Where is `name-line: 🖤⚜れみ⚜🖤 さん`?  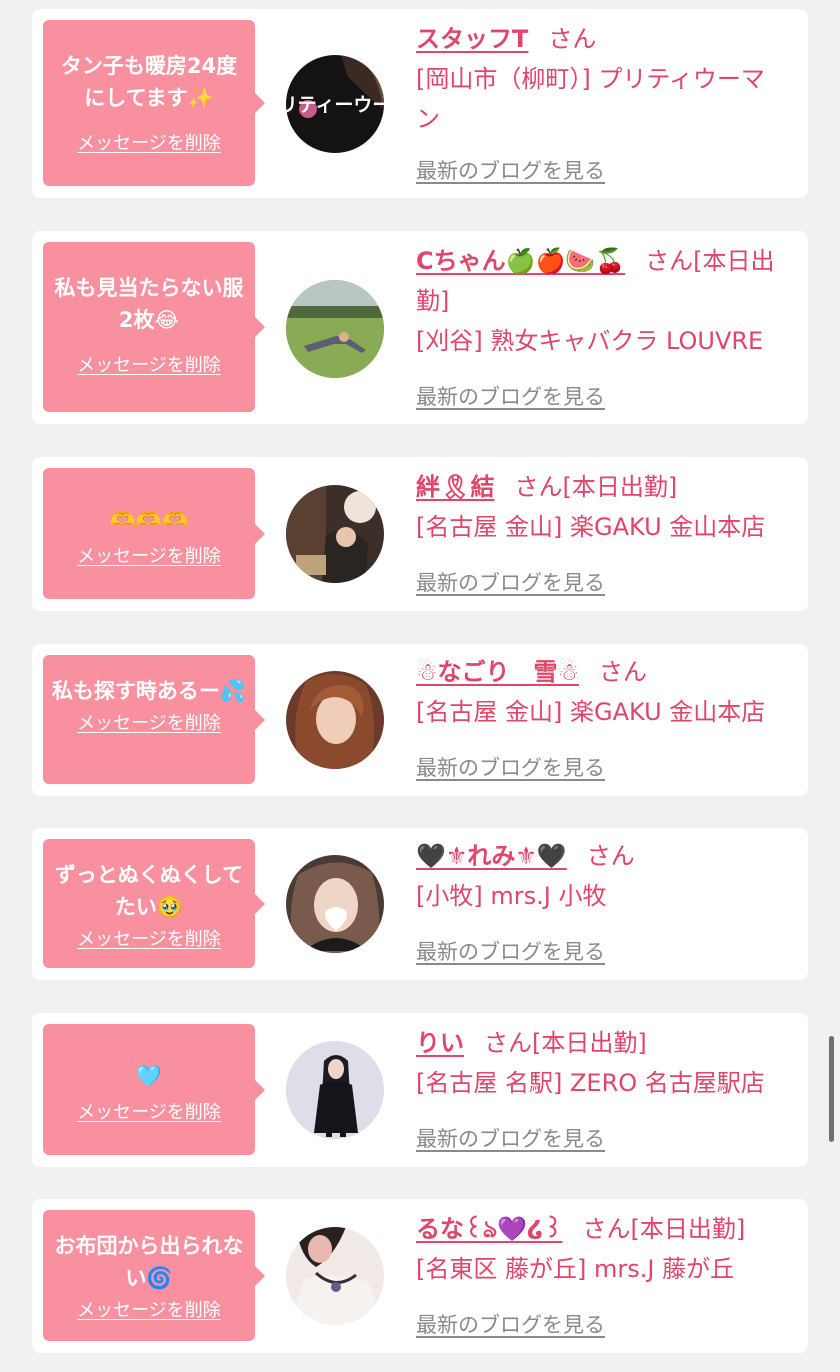 name-line: 🖤⚜れみ⚜🖤 さん is located at coordinates (602, 856).